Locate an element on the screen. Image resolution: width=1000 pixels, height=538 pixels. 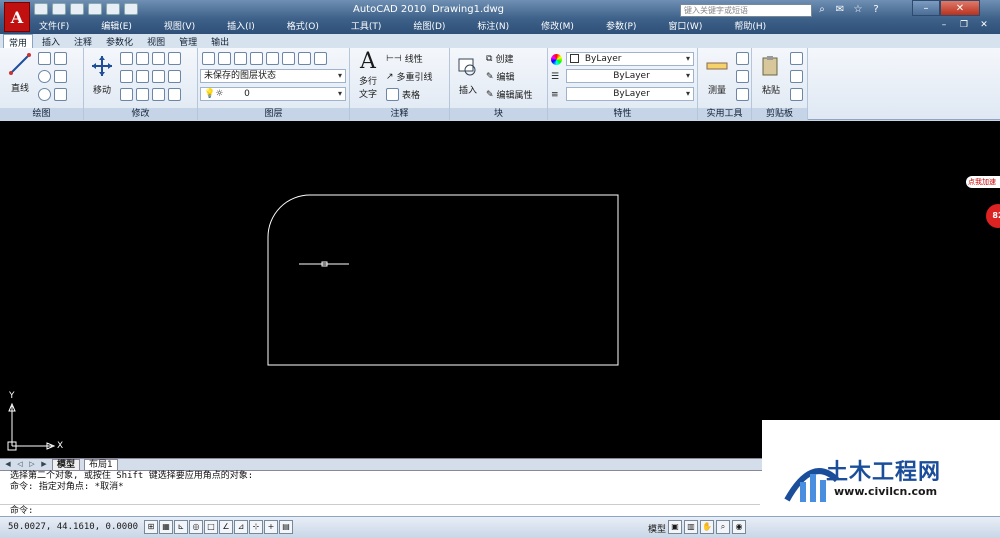
app-menu-button: A is located at coordinates (17, 17).